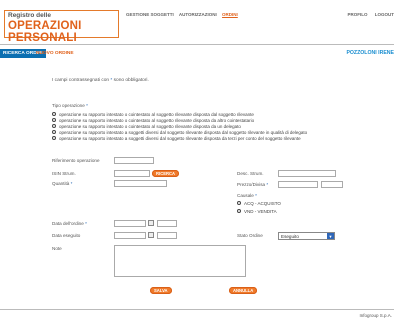 The width and height of the screenshot is (394, 320). I want to click on footer-text: Infogroup S.p.A., so click(375, 315).